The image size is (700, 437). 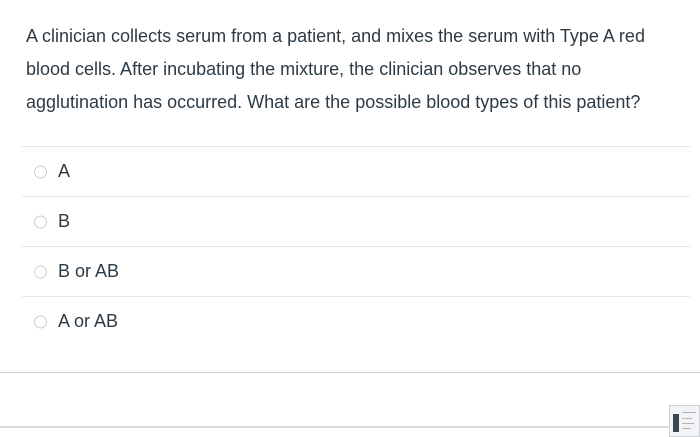 What do you see at coordinates (356, 321) in the screenshot?
I see `answer-option-a-or-ab: A or AB` at bounding box center [356, 321].